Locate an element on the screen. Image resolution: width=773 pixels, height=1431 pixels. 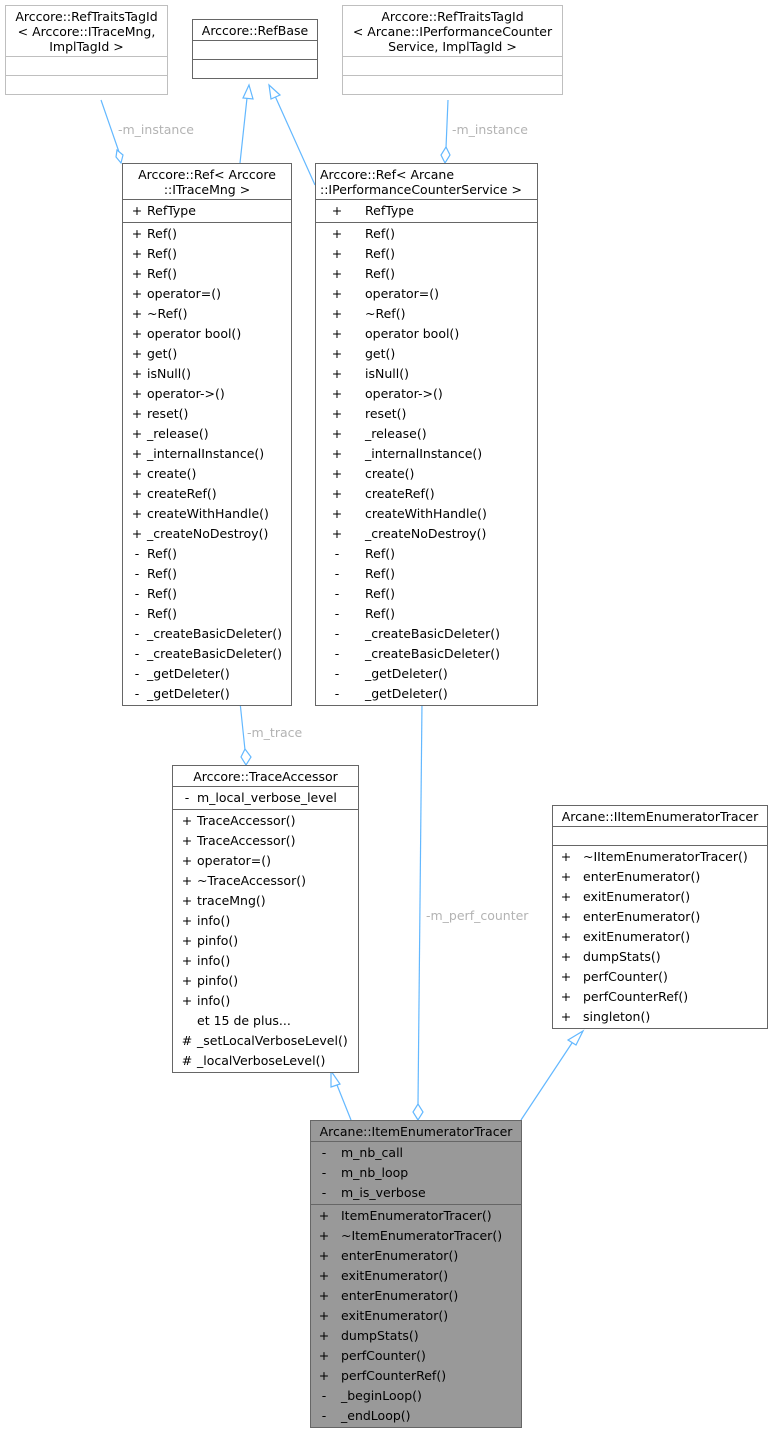
method-row: # _setLocalVerboseLevel() is located at coordinates (265, 1041).